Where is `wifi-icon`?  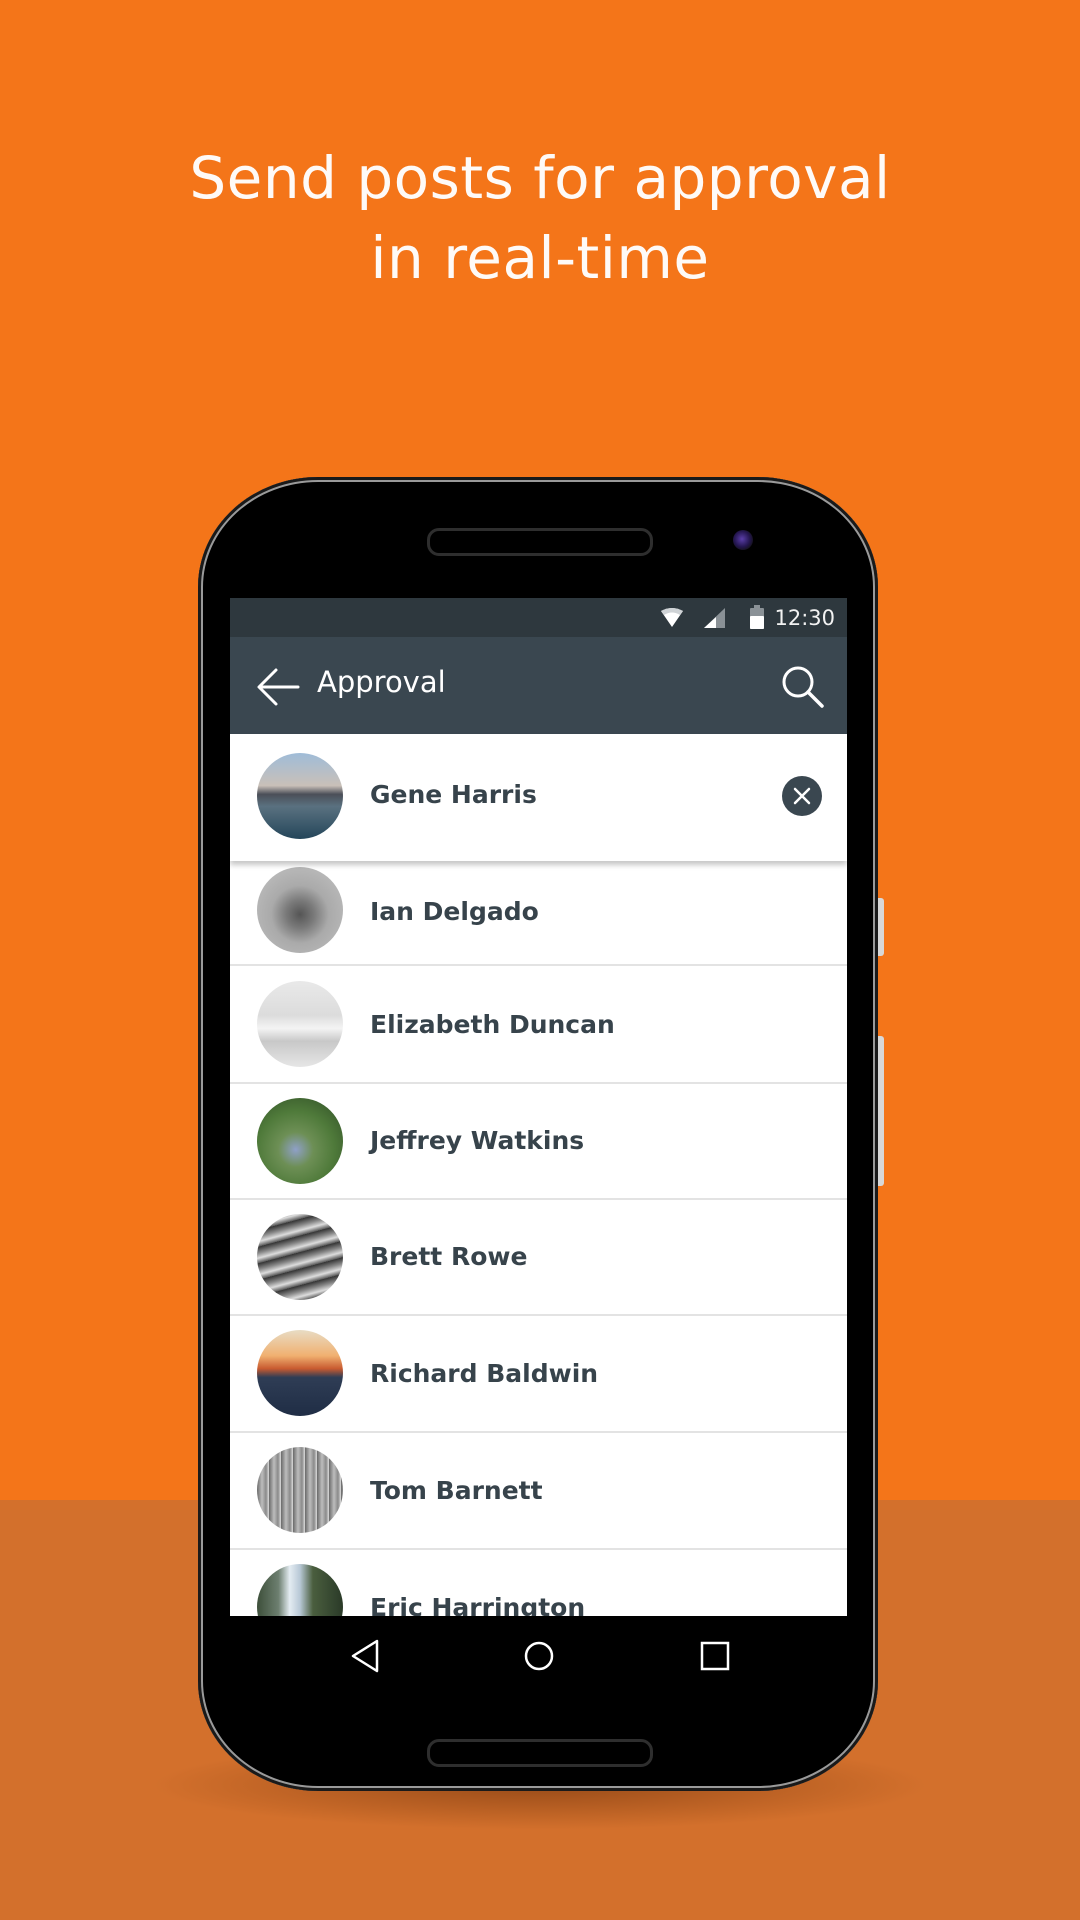
wifi-icon is located at coordinates (672, 617).